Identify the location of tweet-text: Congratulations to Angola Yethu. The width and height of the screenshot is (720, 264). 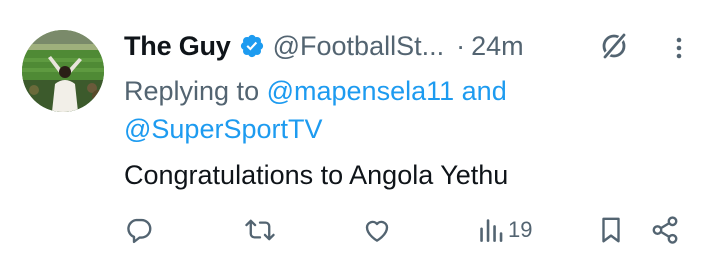
(316, 175).